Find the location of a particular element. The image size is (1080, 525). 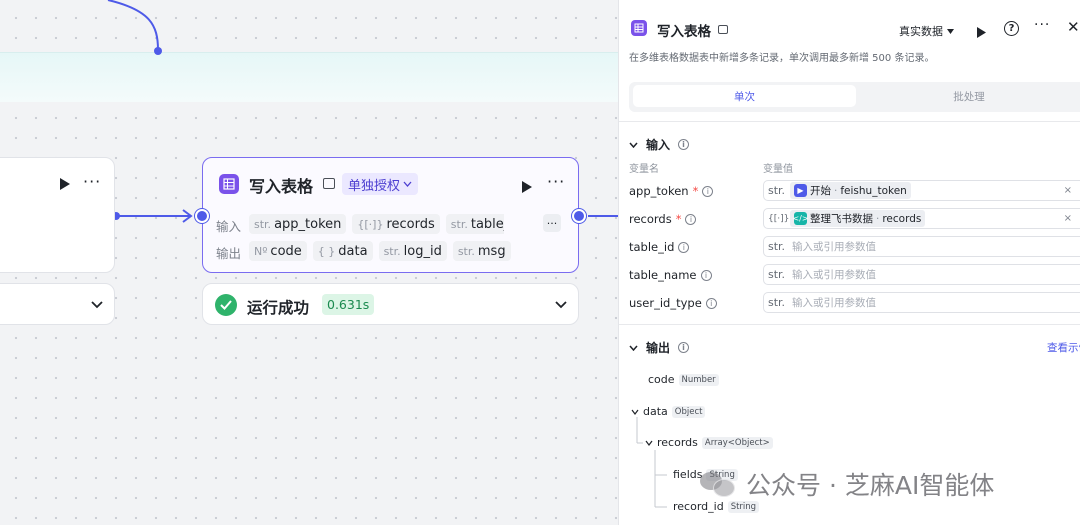

close-icon: ✕ is located at coordinates (1073, 27).